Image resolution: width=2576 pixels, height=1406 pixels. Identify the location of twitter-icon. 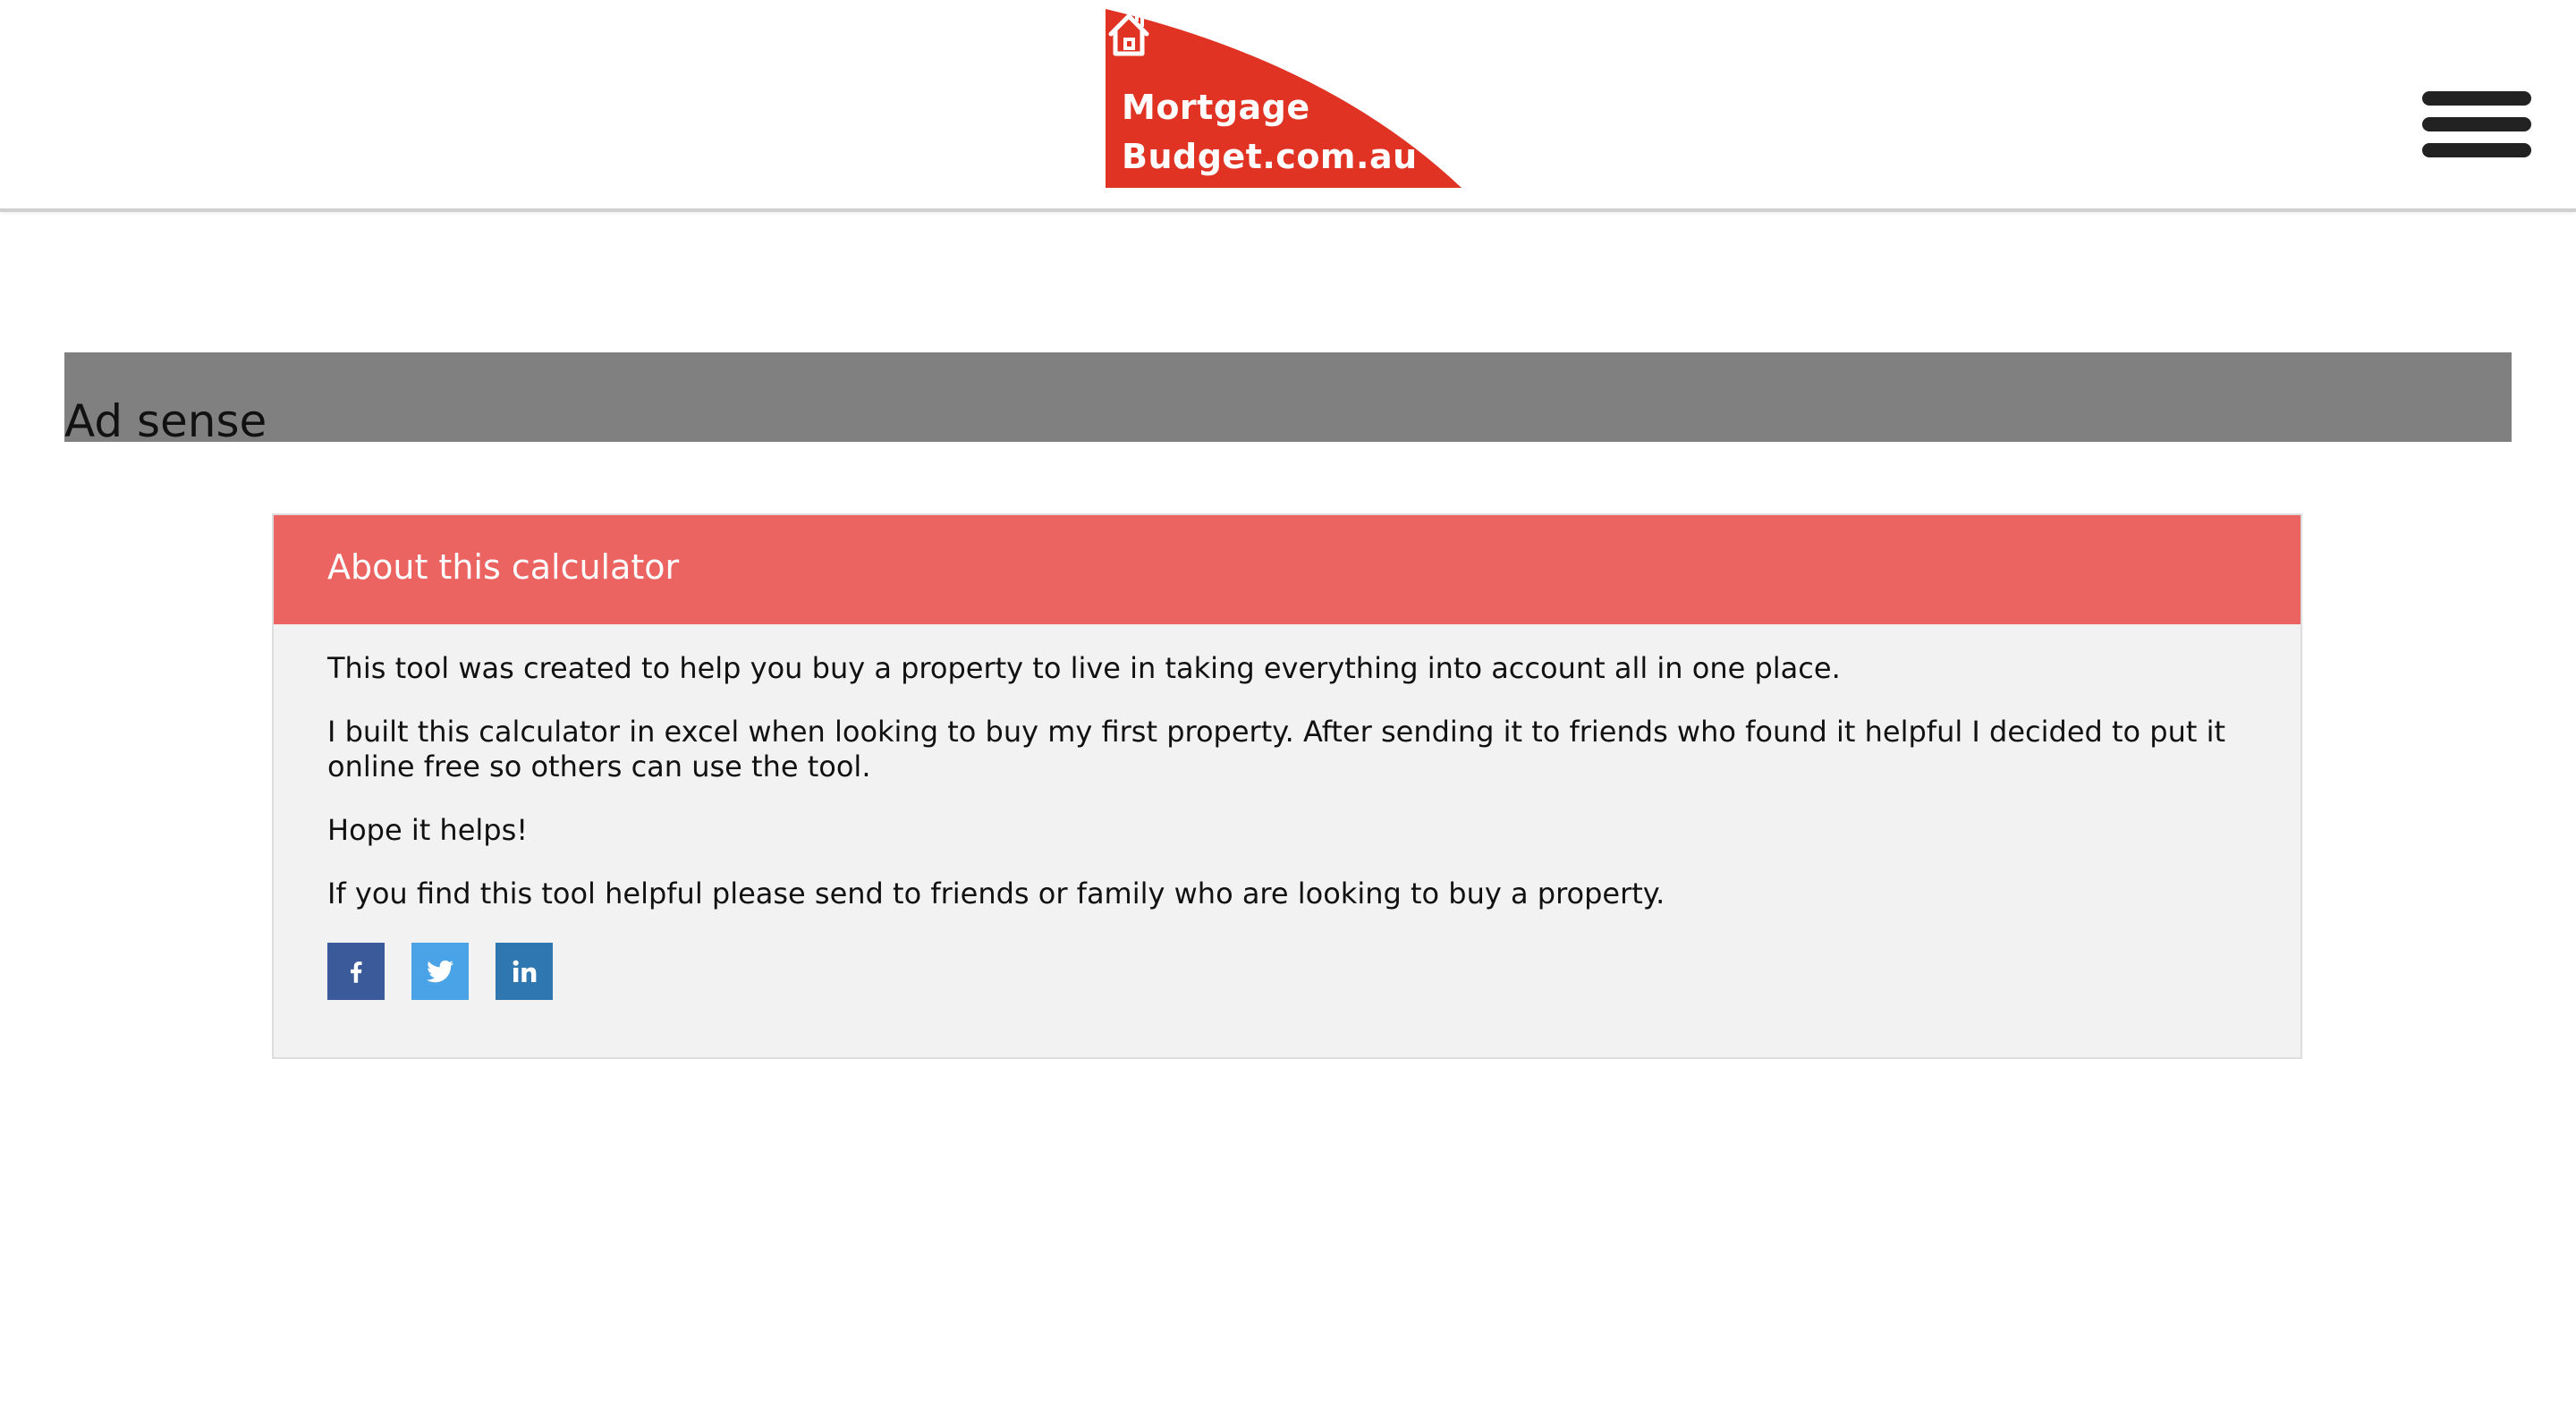
(440, 972).